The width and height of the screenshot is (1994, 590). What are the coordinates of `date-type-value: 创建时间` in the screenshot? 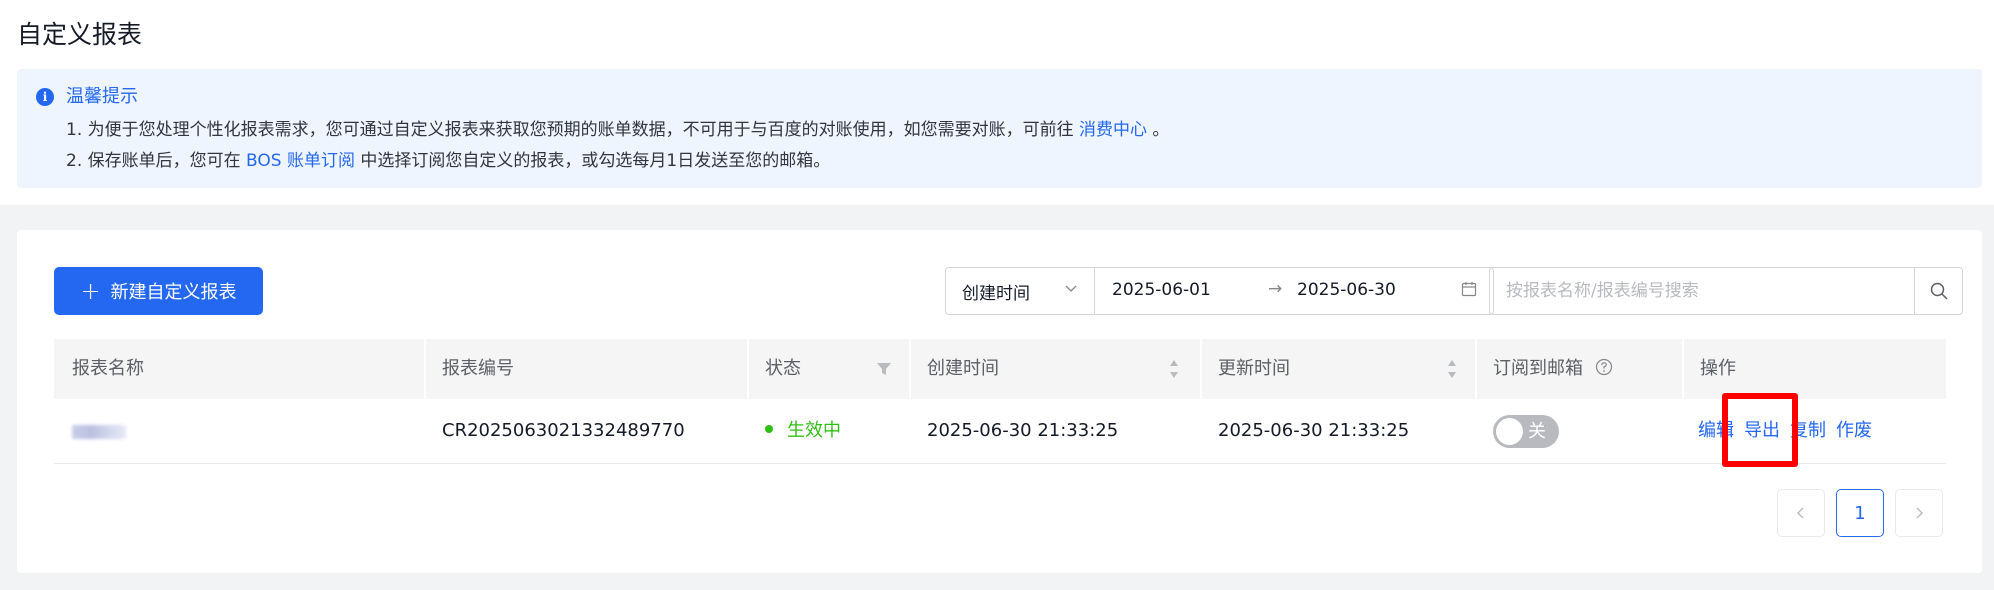 It's located at (996, 293).